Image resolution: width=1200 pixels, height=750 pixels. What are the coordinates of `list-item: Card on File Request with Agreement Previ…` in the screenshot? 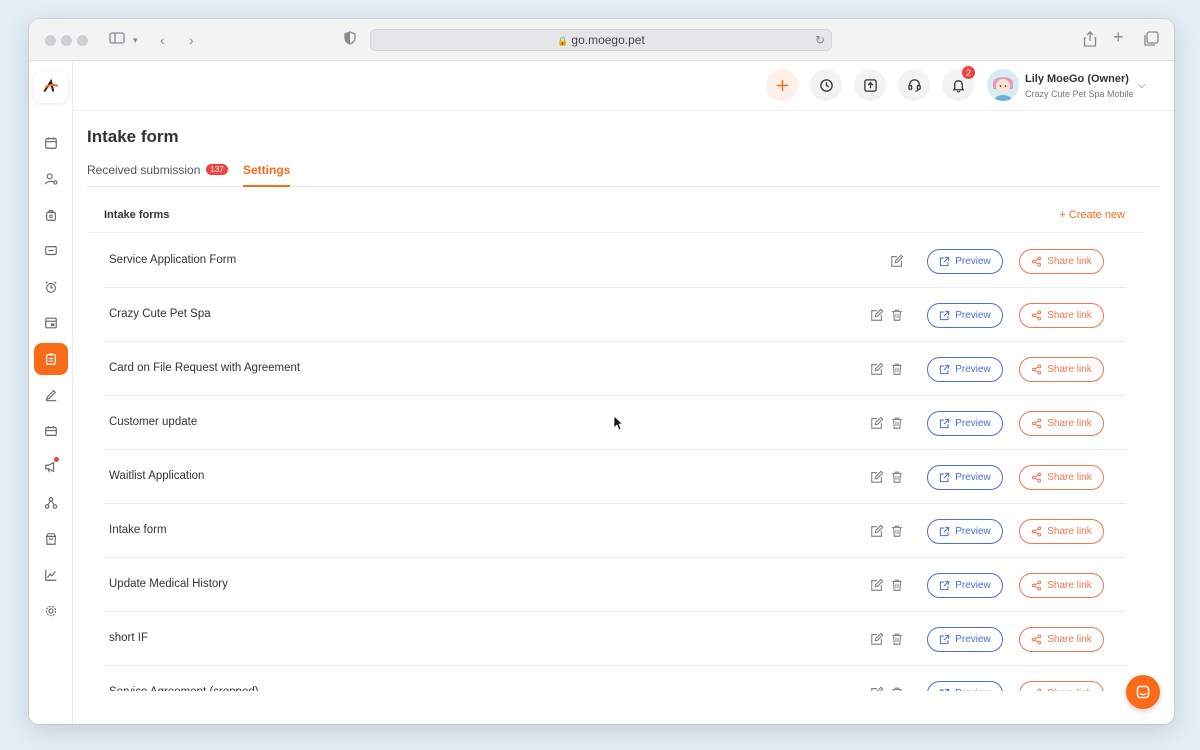 It's located at (615, 369).